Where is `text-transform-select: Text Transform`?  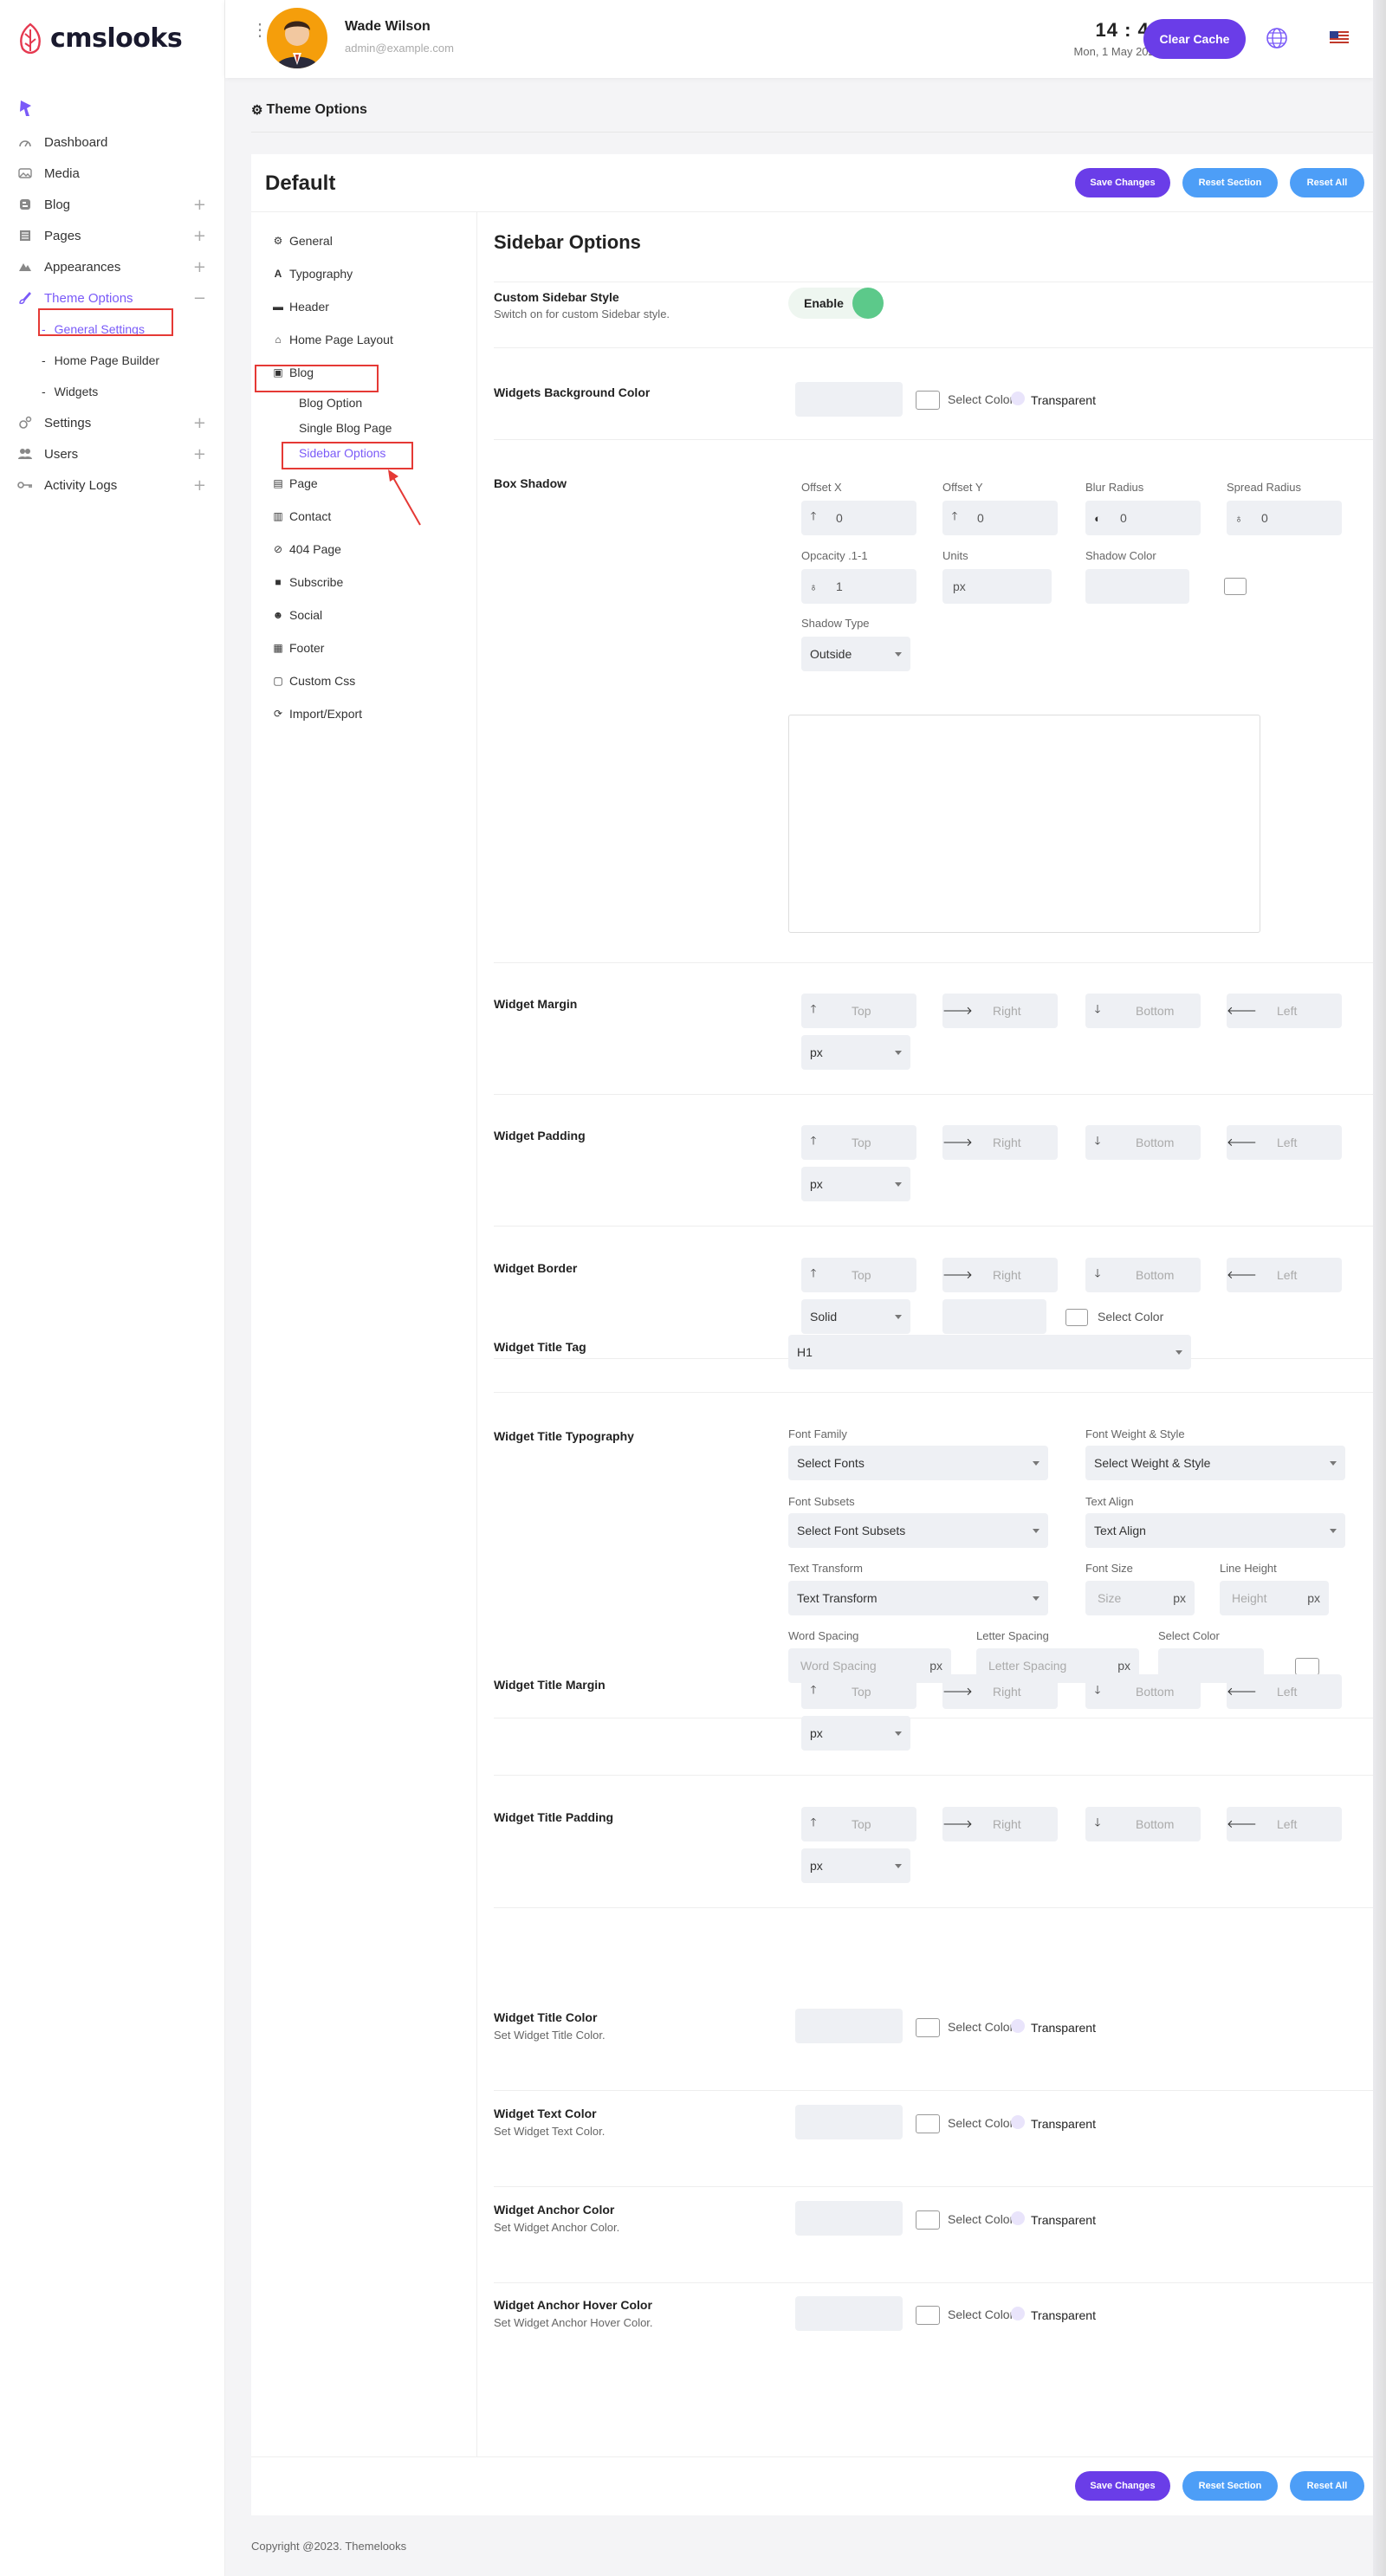 text-transform-select: Text Transform is located at coordinates (918, 1598).